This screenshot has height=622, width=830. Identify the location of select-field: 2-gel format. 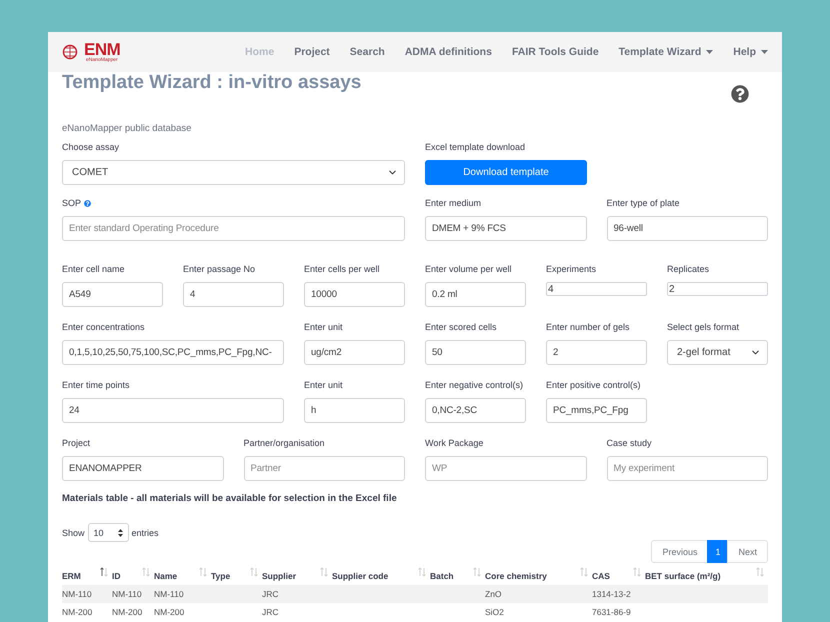
(717, 352).